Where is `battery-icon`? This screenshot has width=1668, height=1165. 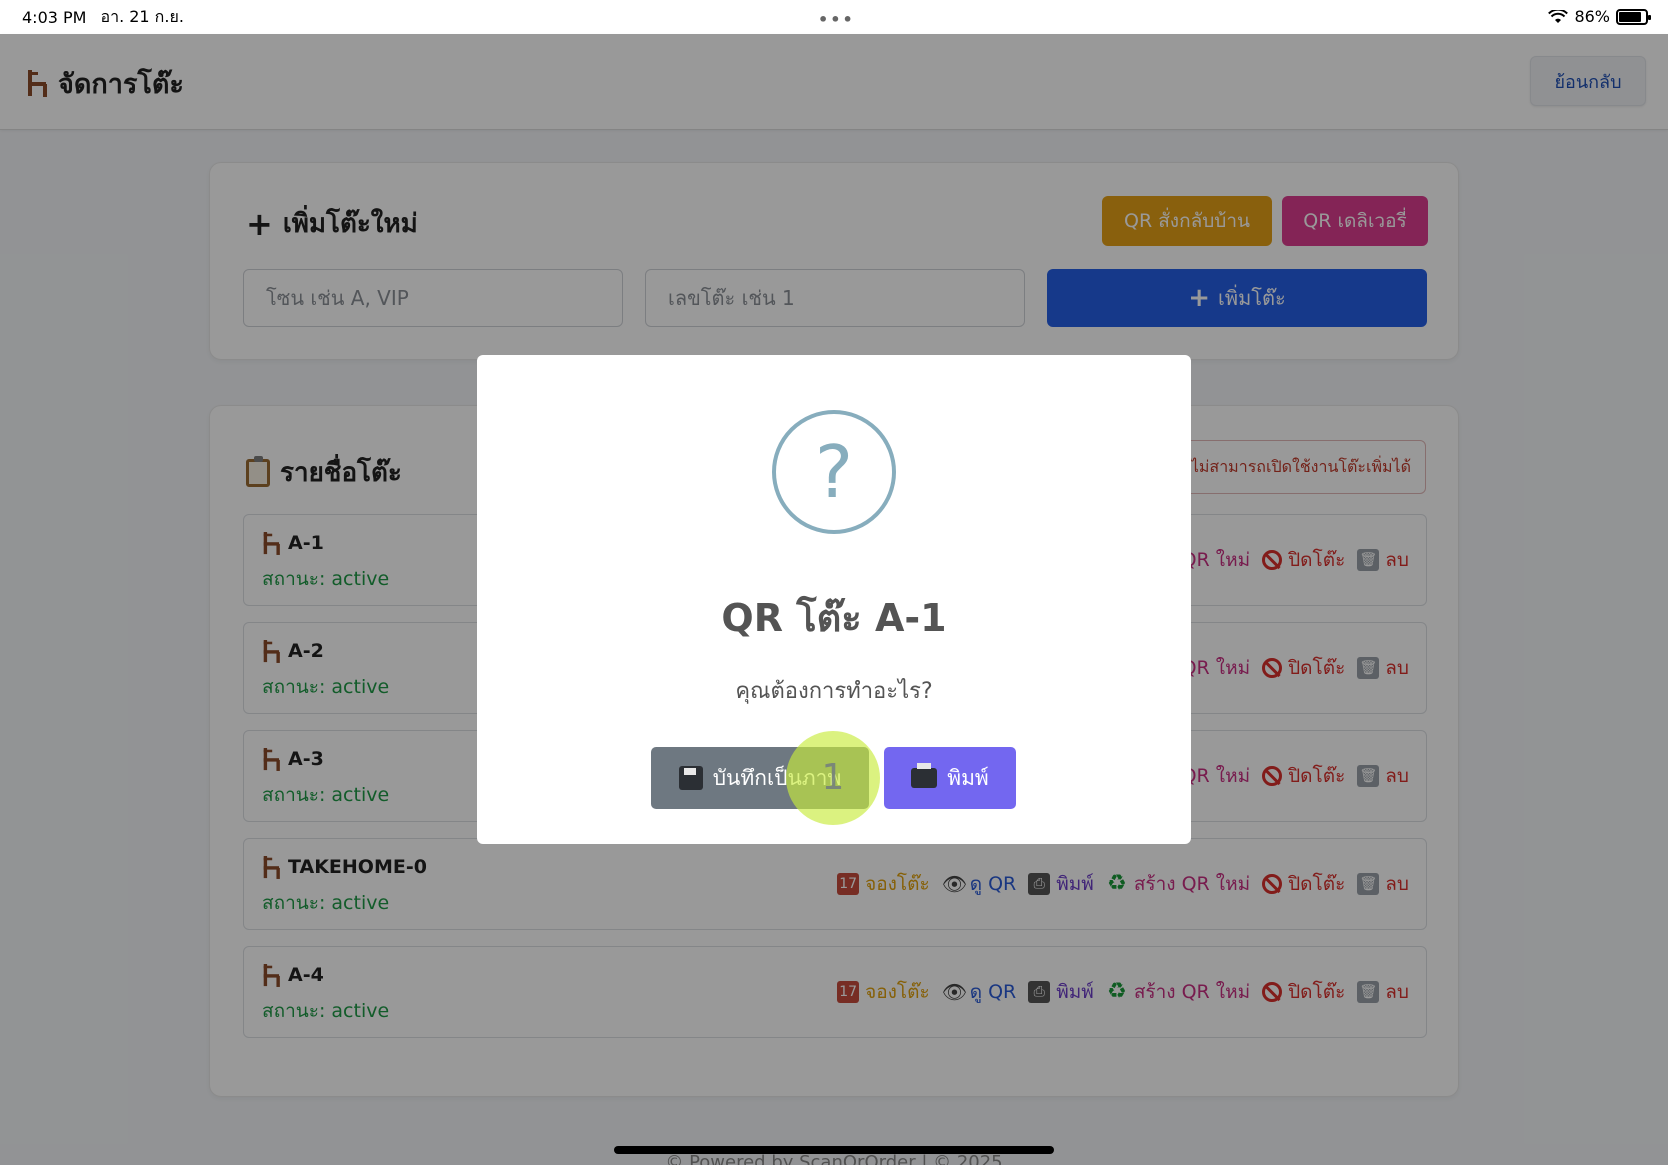
battery-icon is located at coordinates (1633, 16).